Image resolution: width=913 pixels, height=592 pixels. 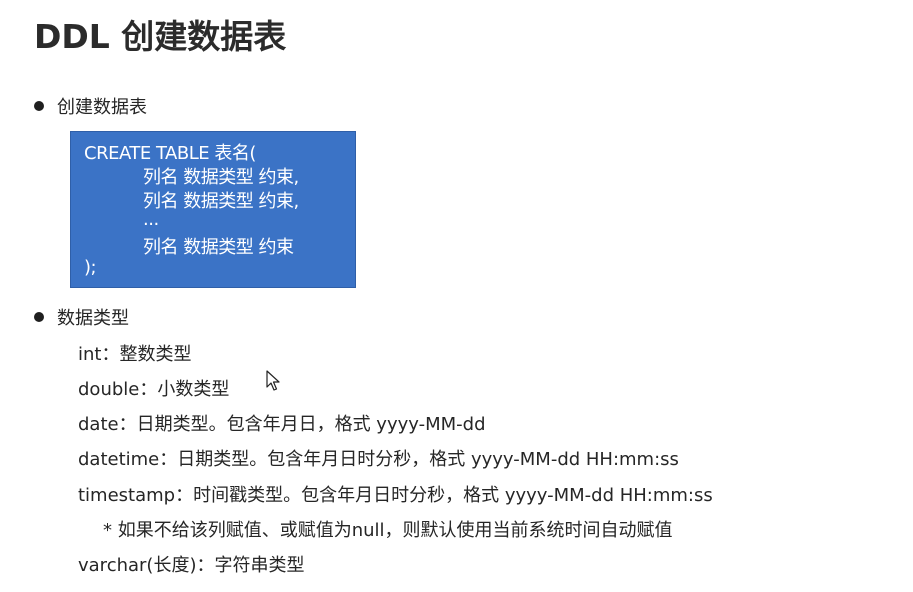 I want to click on data-type-int: int：整数类型, so click(x=135, y=354).